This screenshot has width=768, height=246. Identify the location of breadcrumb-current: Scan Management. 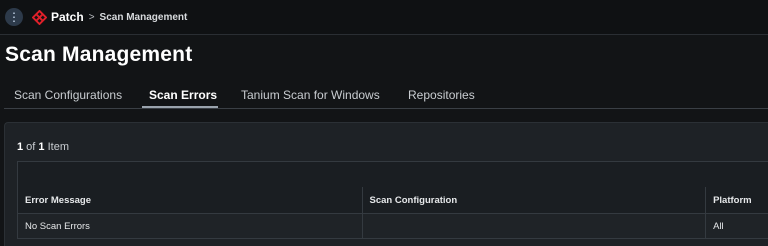
(143, 17).